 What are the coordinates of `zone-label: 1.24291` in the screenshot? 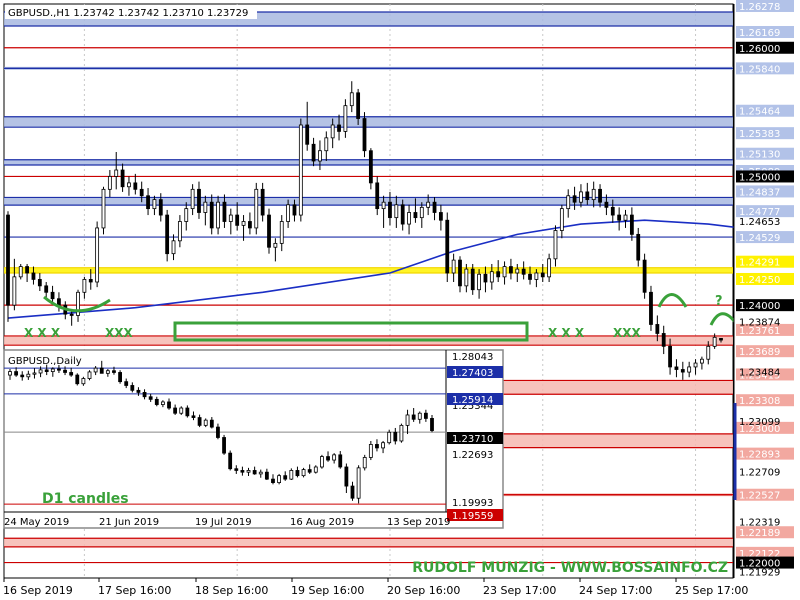 It's located at (759, 263).